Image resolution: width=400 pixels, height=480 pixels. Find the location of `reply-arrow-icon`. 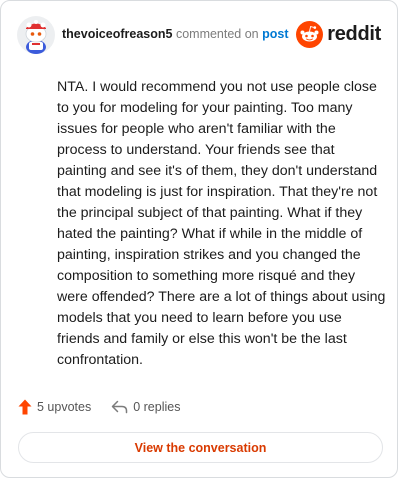

reply-arrow-icon is located at coordinates (119, 407).